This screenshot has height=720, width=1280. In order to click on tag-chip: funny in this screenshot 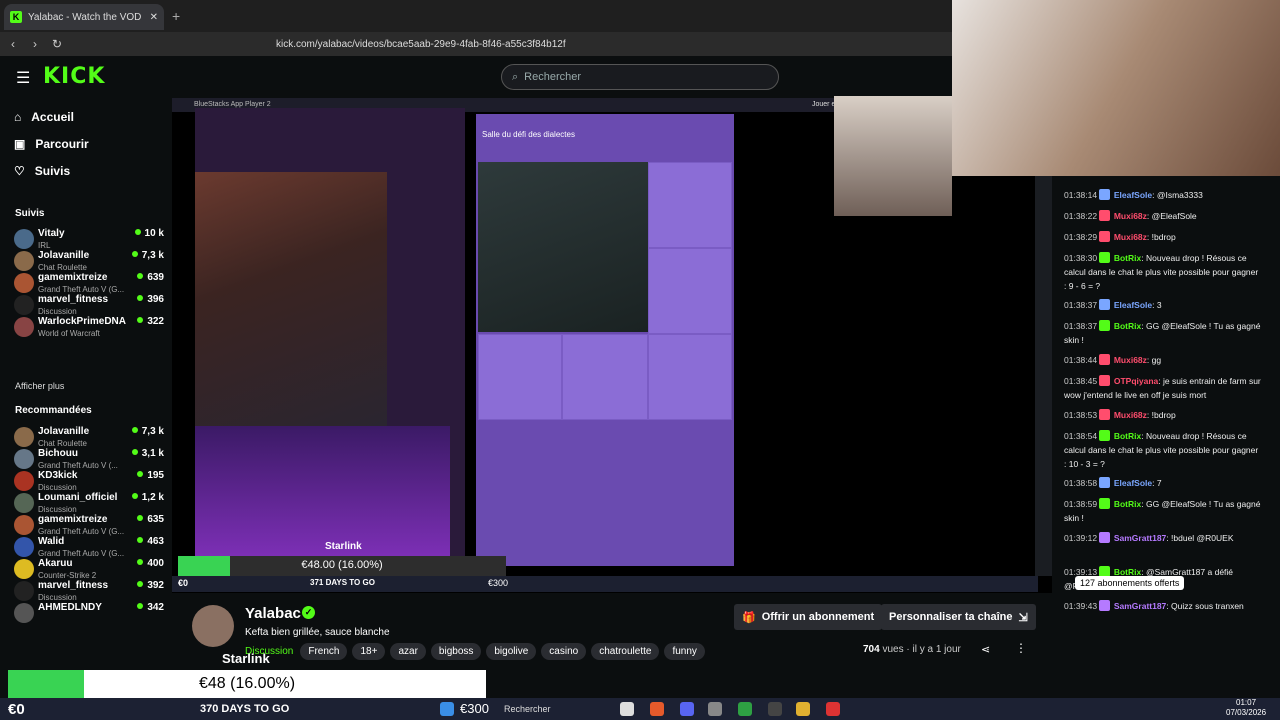, I will do `click(684, 651)`.